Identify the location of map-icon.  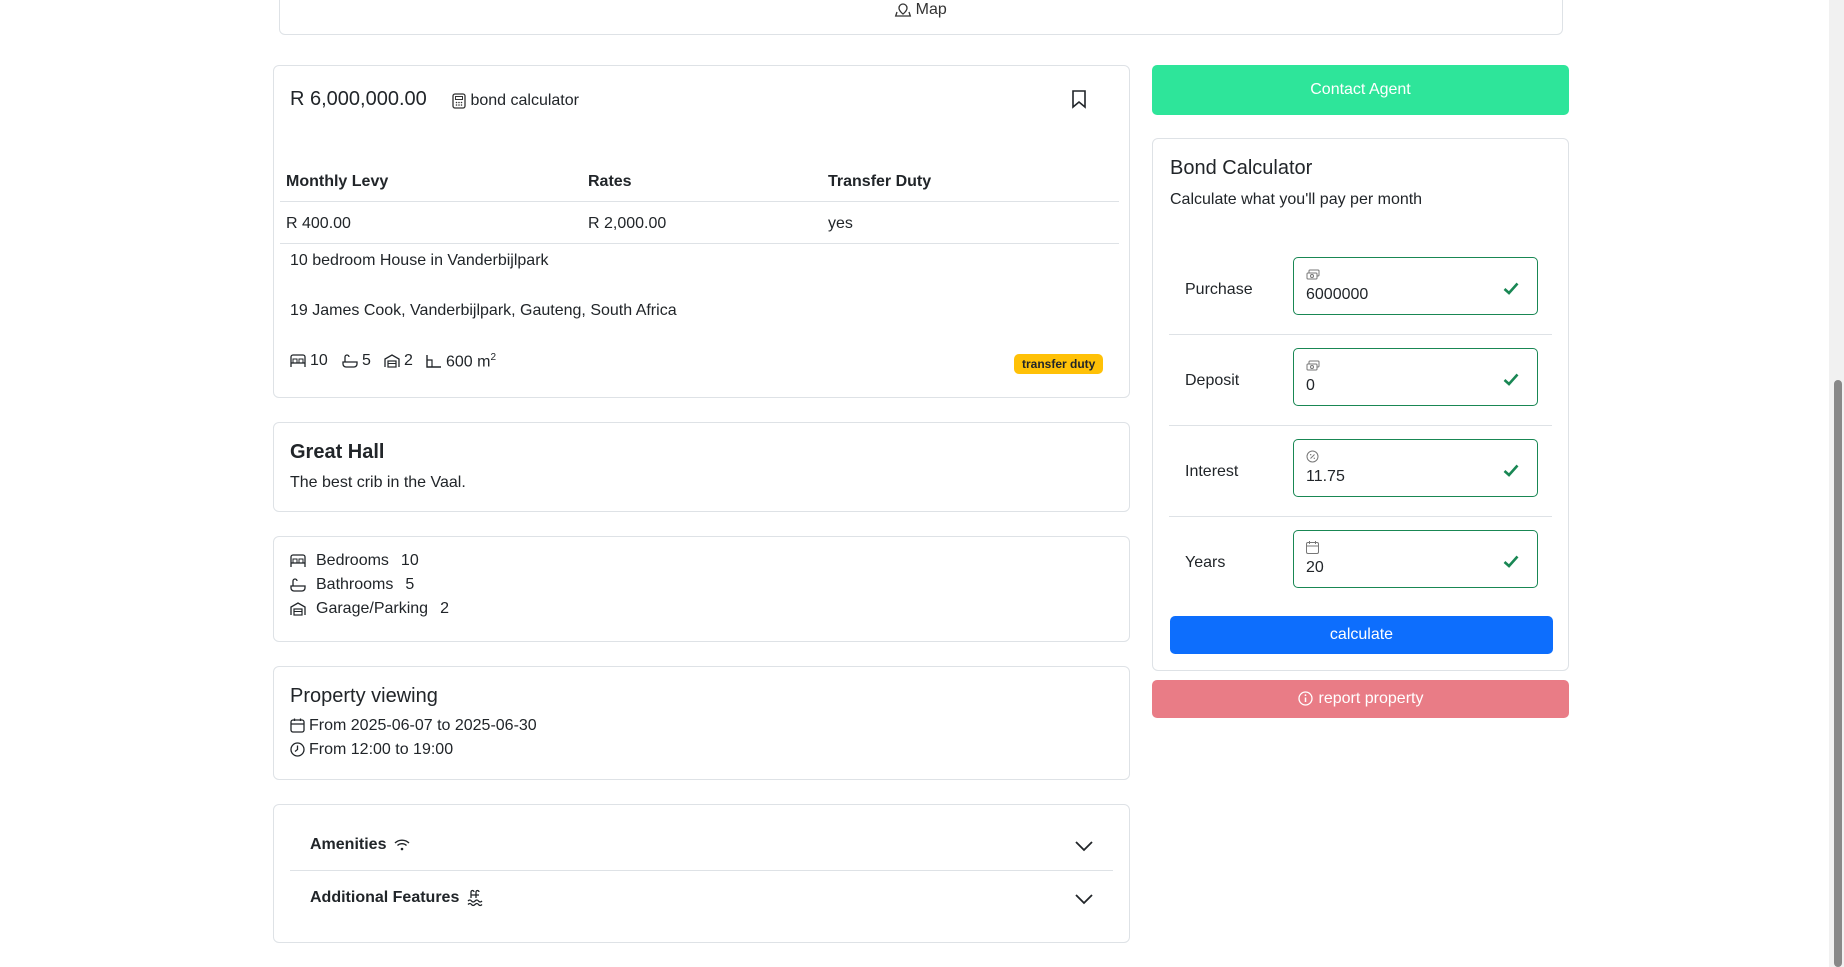
(905, 9).